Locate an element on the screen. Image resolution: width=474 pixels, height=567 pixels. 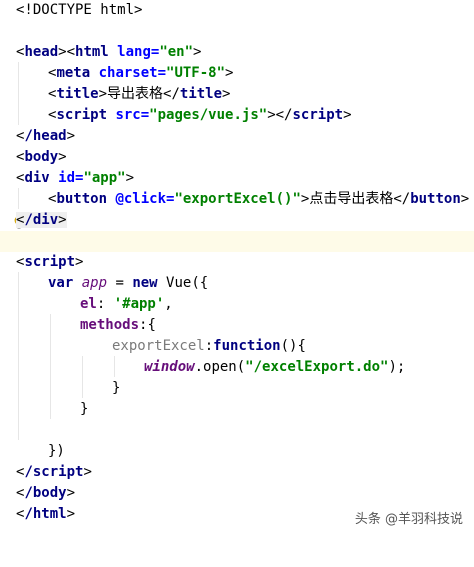
code-line-4: <meta charset="UTF-8"> is located at coordinates (141, 73).